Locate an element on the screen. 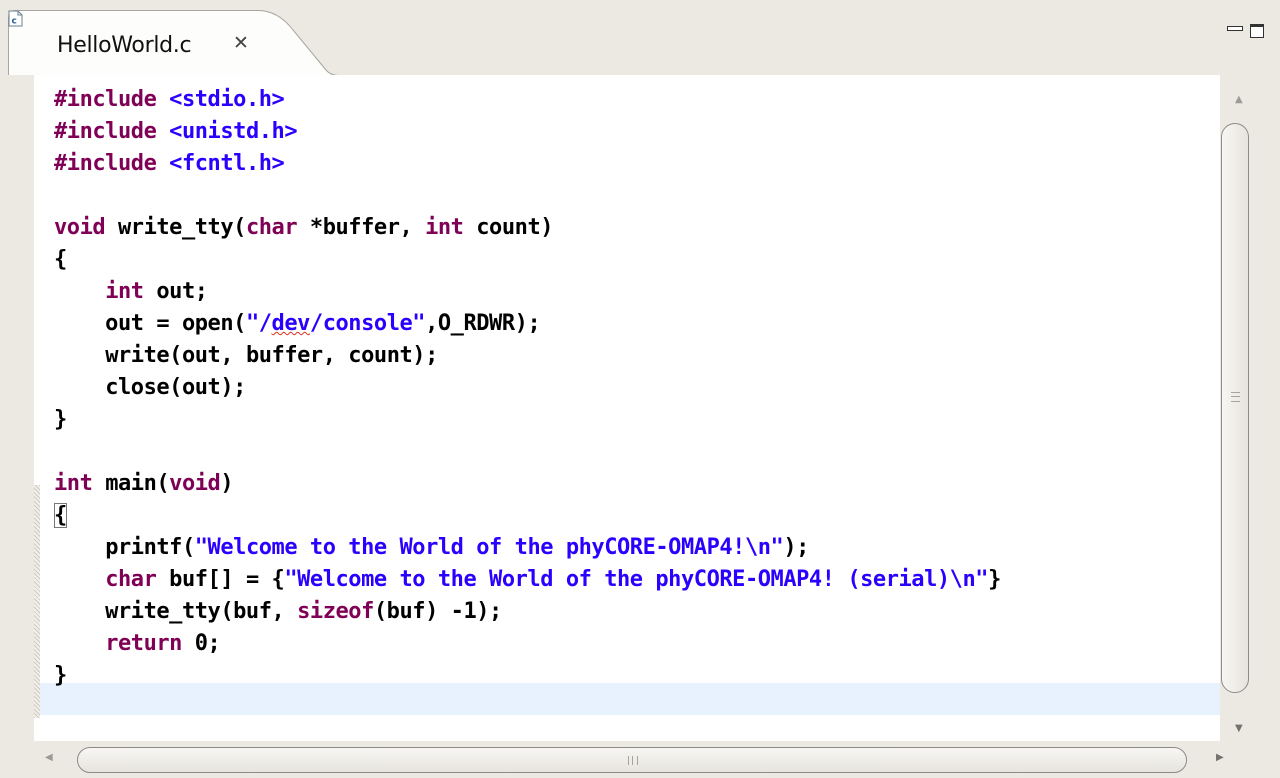 The image size is (1280, 778). code-text: write_tty(buf, is located at coordinates (176, 611).